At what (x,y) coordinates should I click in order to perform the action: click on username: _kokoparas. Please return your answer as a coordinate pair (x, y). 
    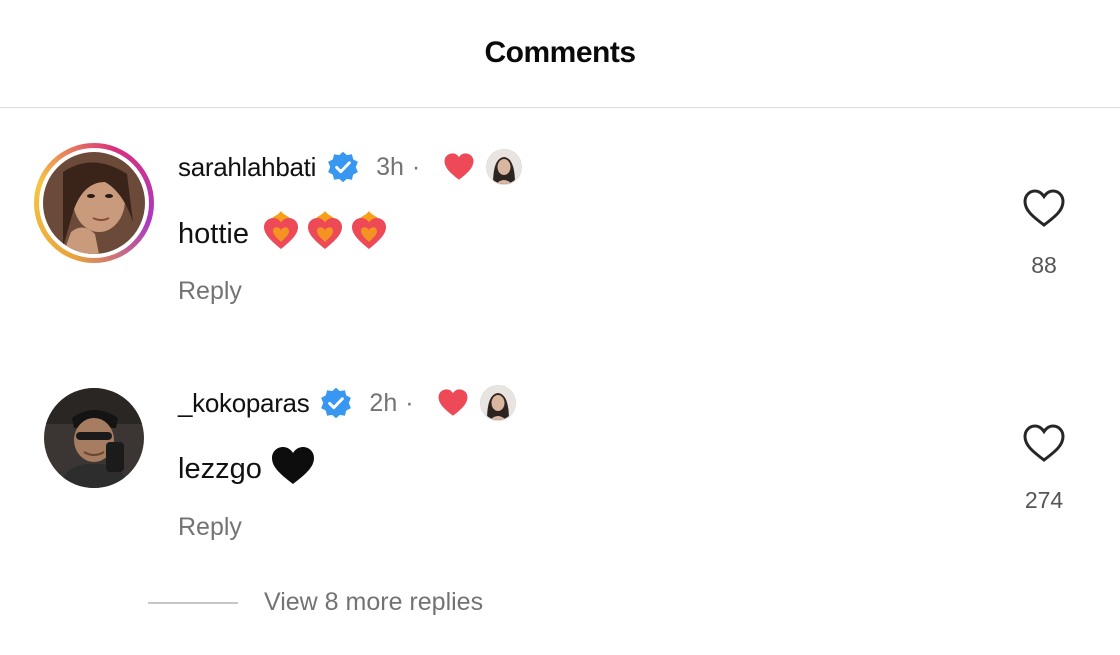
    Looking at the image, I should click on (244, 403).